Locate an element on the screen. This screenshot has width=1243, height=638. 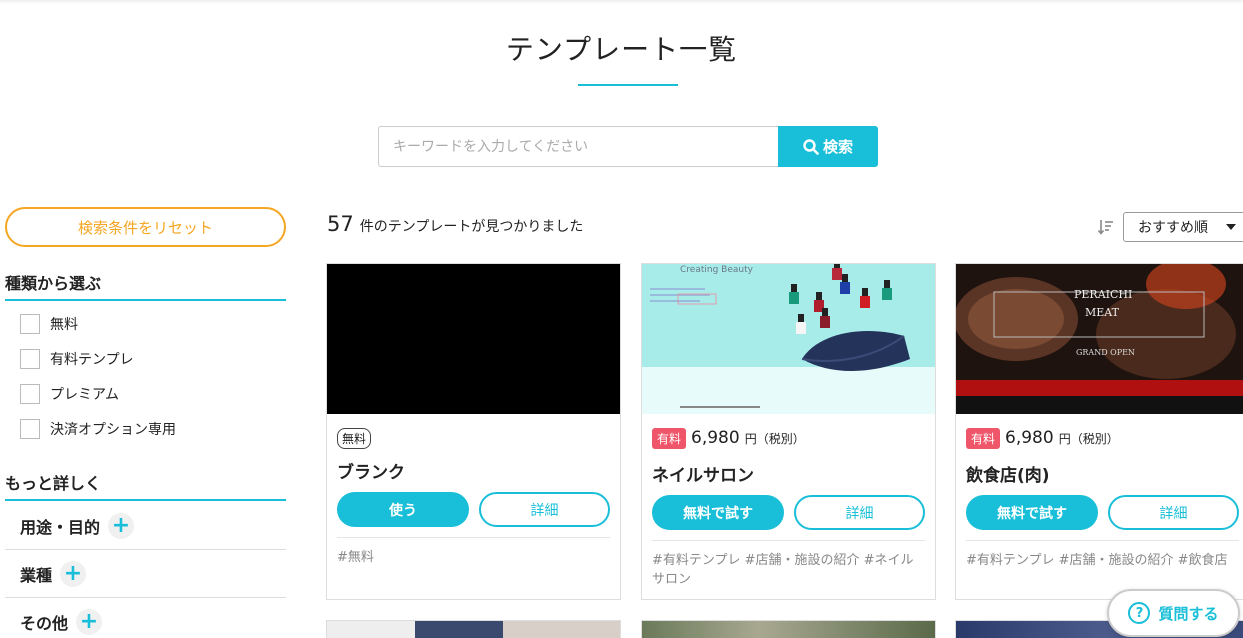
reset-filters-label: 検索条件をリセット is located at coordinates (145, 227).